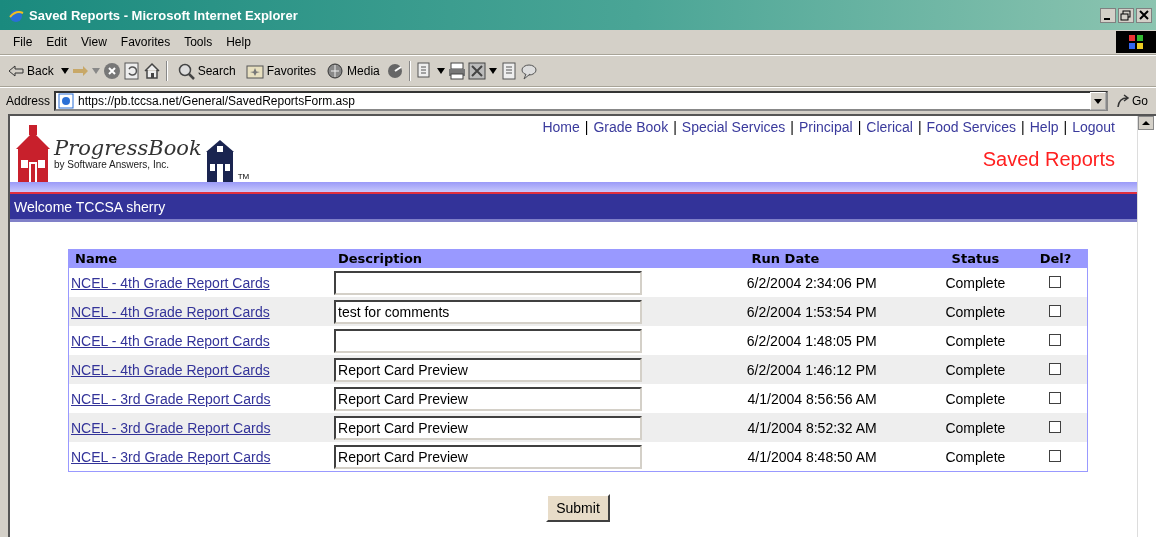 The height and width of the screenshot is (537, 1156). Describe the element at coordinates (198, 42) in the screenshot. I see `menu-item: Tools` at that location.